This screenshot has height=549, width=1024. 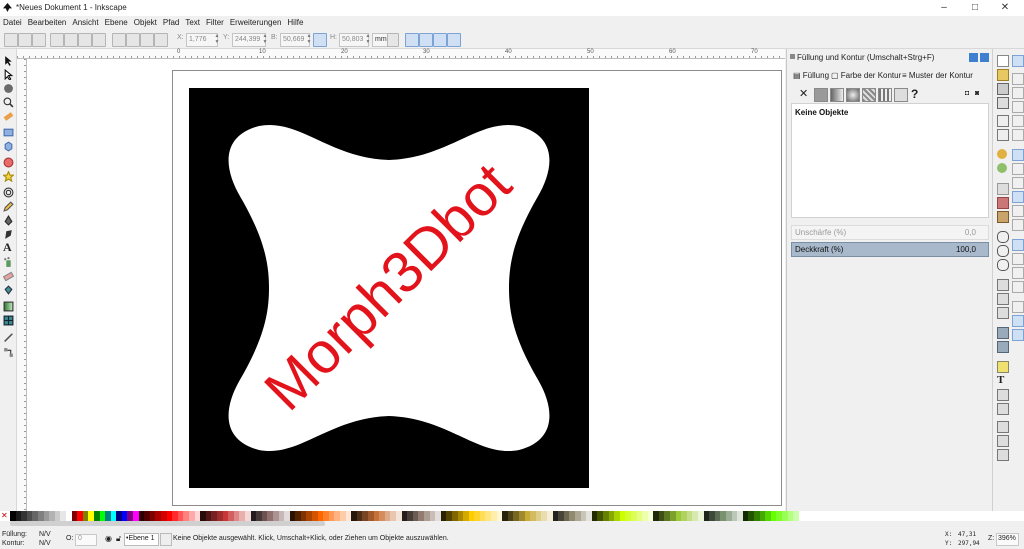 What do you see at coordinates (1018, 121) in the screenshot?
I see `snap-bbox-midpoint-icon` at bounding box center [1018, 121].